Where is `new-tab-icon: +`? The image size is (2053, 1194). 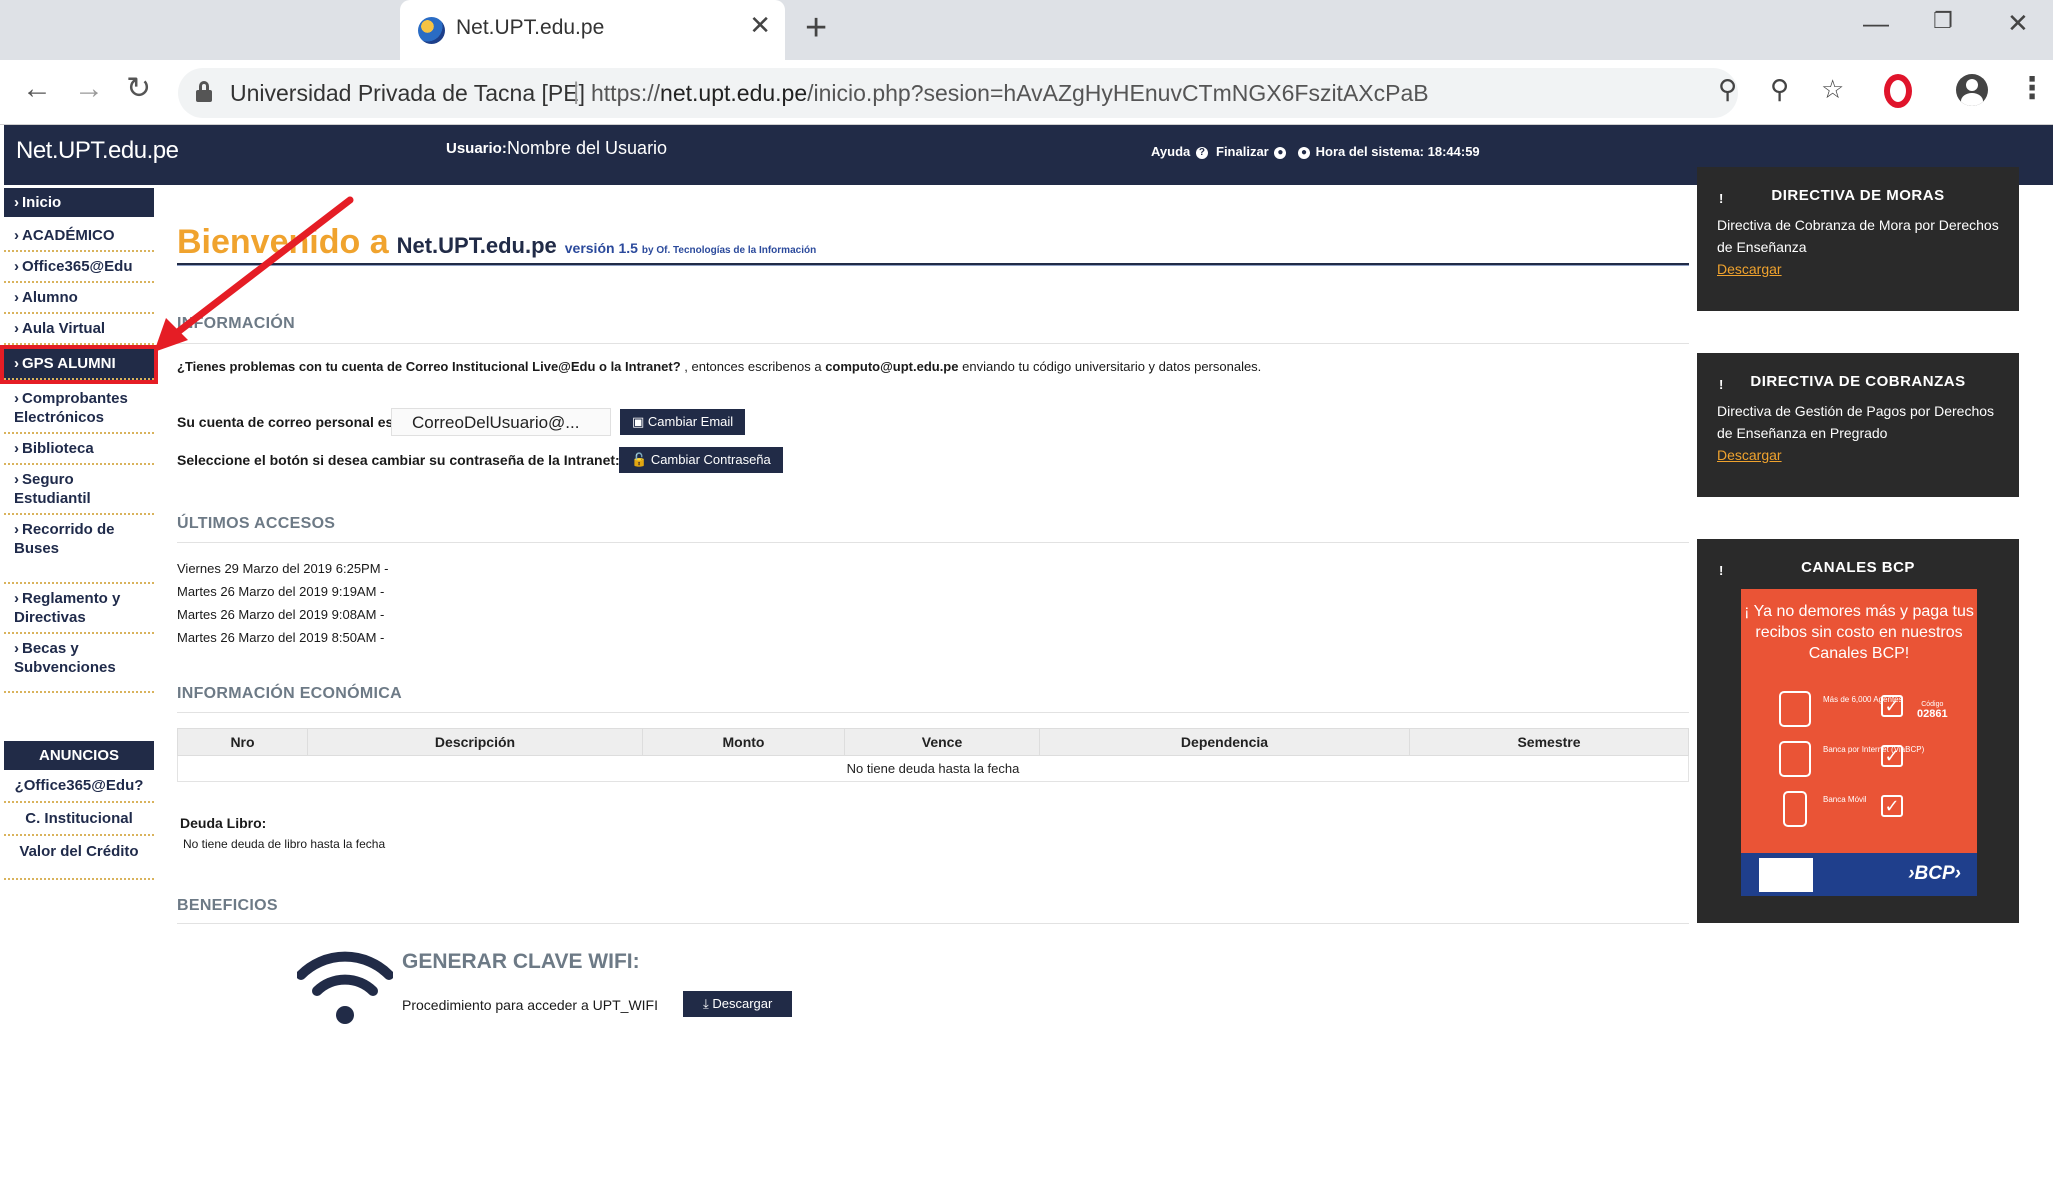 new-tab-icon: + is located at coordinates (816, 28).